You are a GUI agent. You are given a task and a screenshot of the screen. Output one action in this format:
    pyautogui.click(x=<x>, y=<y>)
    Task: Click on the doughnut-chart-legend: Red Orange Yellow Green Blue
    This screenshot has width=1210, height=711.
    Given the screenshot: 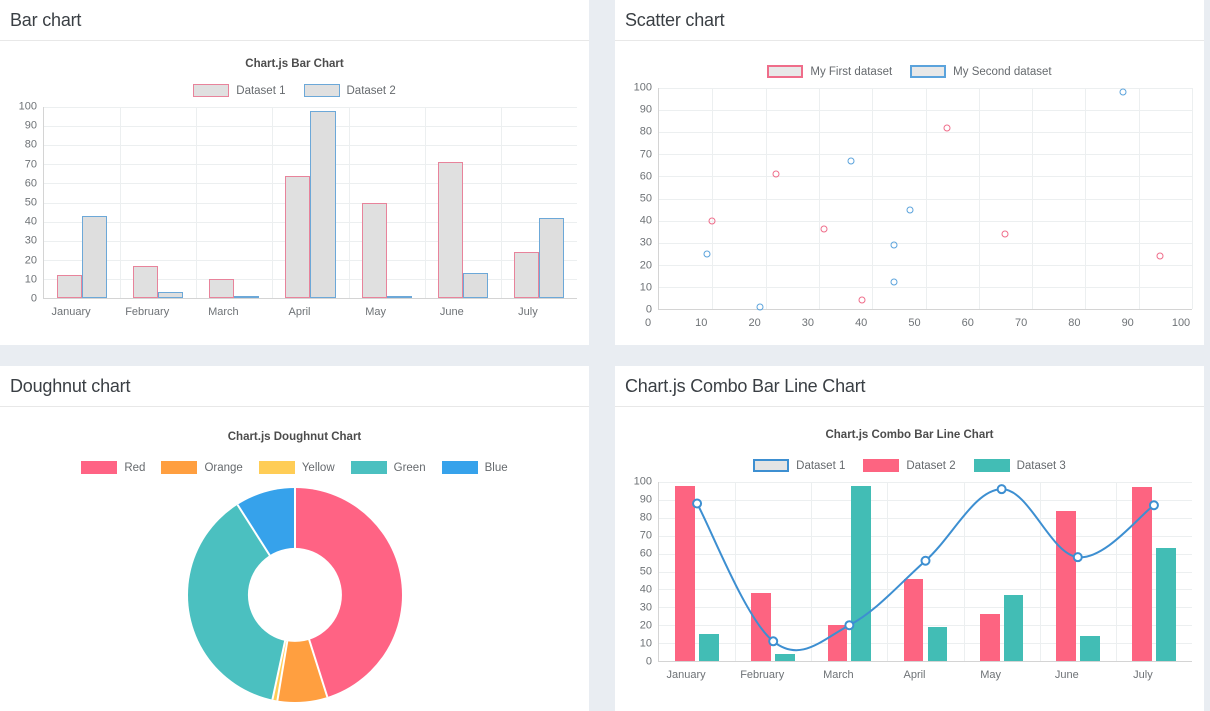 What is the action you would take?
    pyautogui.click(x=294, y=467)
    